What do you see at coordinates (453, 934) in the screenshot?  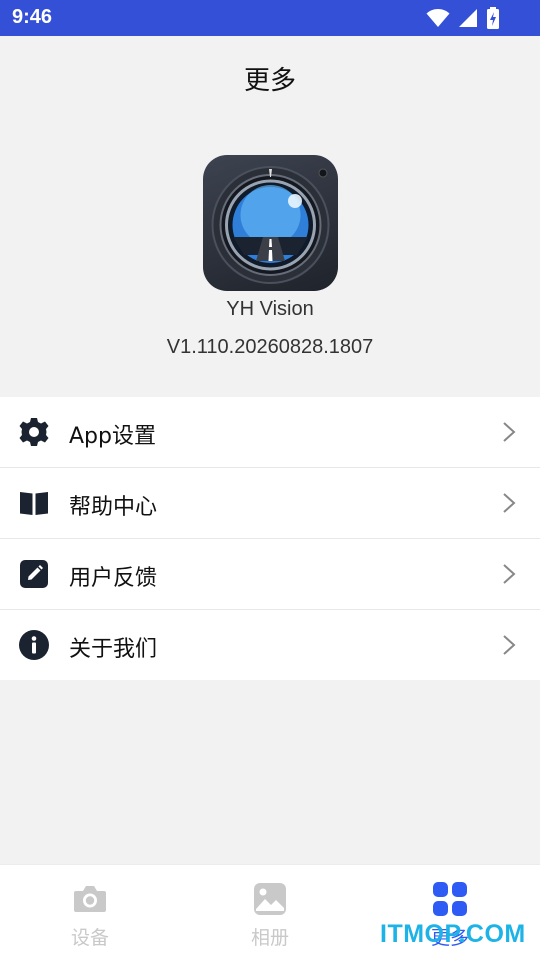 I see `watermark: ITMOP.COM` at bounding box center [453, 934].